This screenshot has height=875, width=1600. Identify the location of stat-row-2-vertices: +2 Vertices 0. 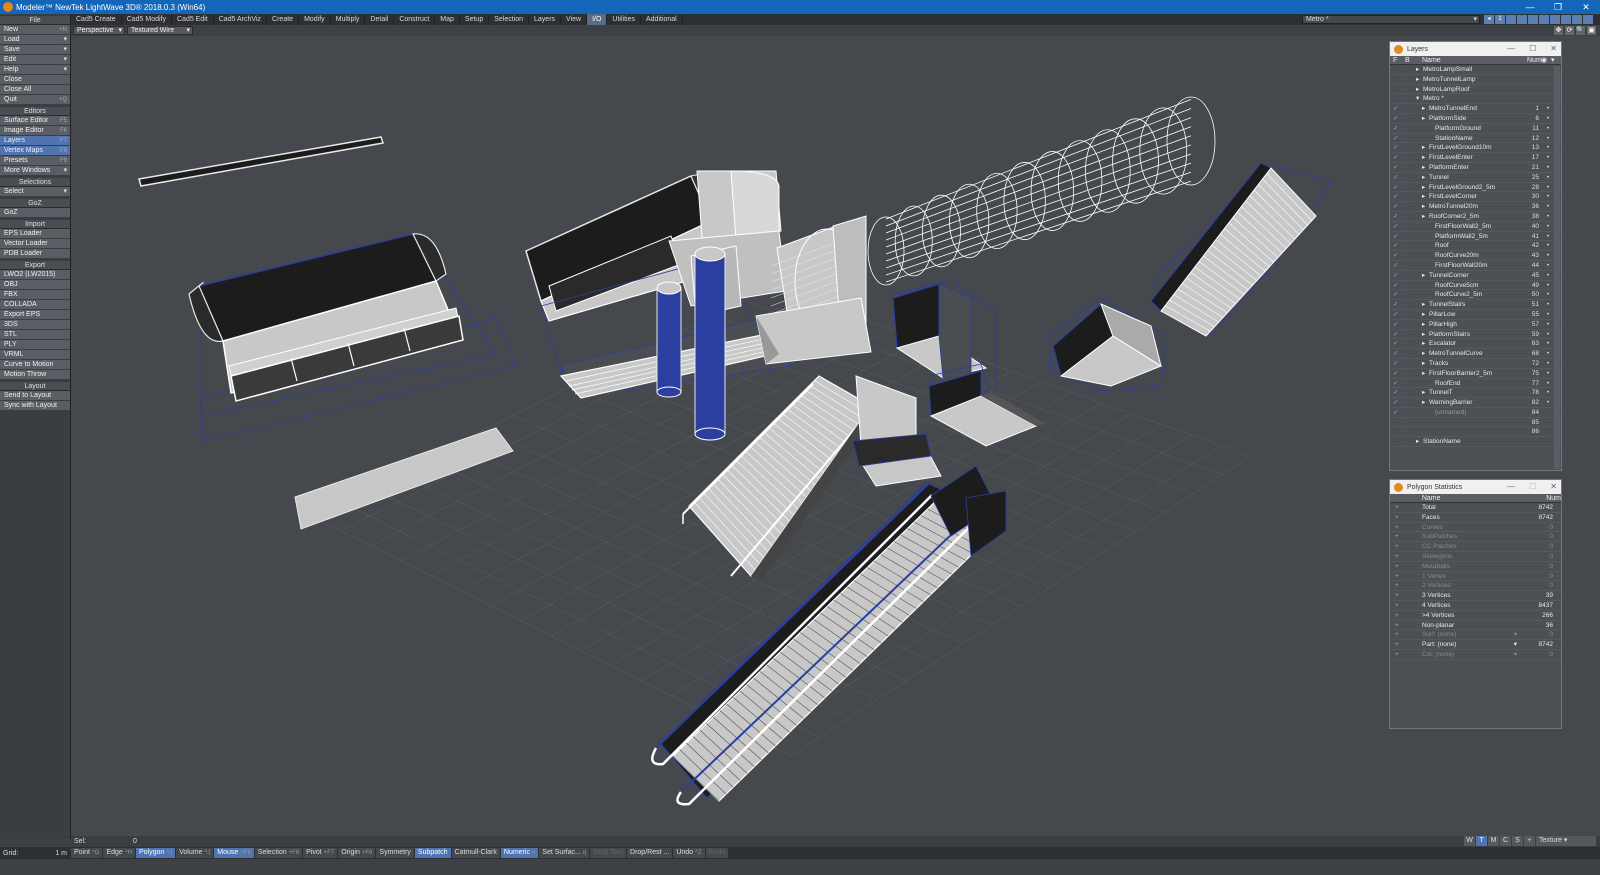
(1475, 586).